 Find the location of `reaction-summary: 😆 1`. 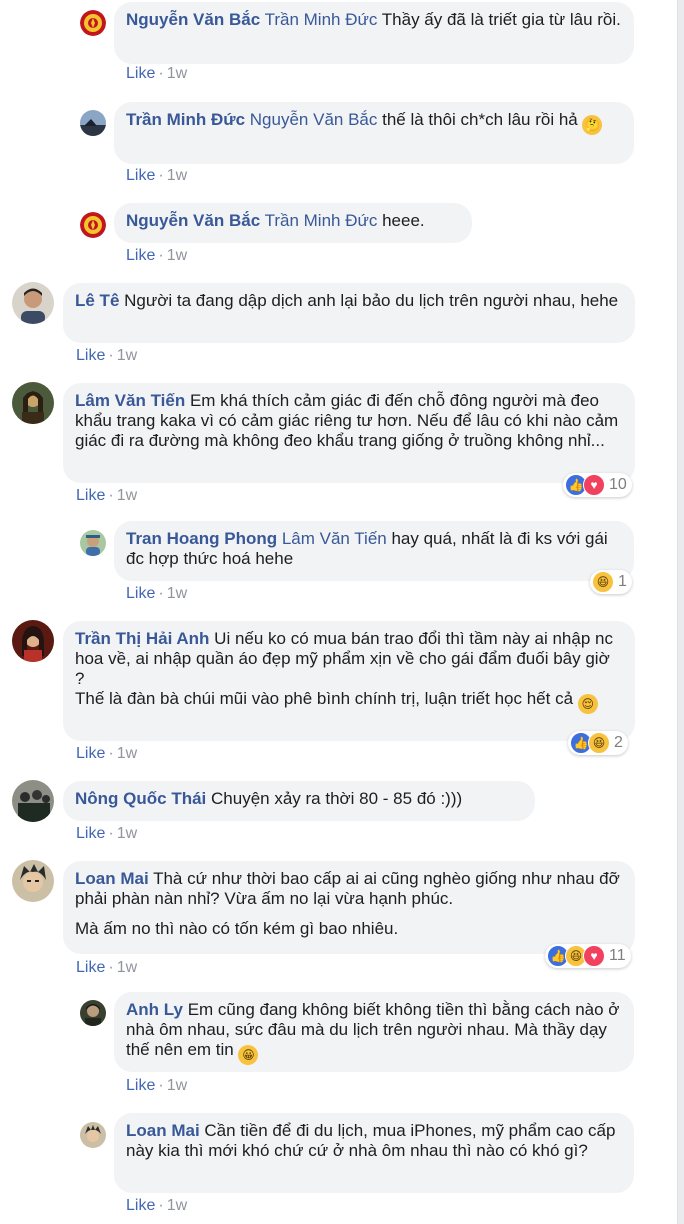

reaction-summary: 😆 1 is located at coordinates (611, 582).